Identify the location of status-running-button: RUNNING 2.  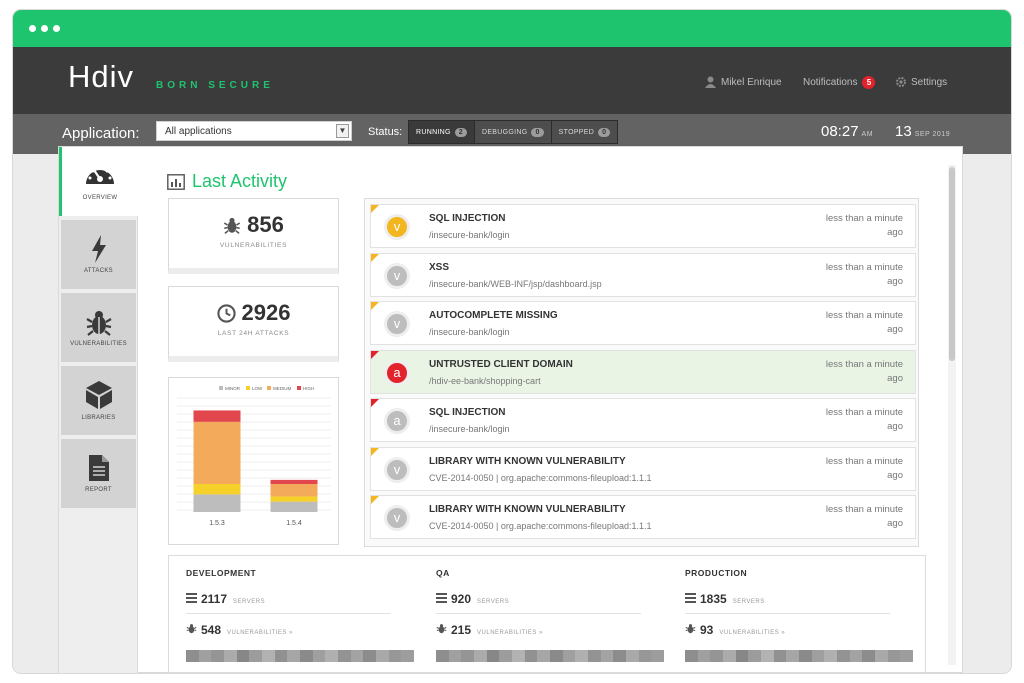
(442, 132).